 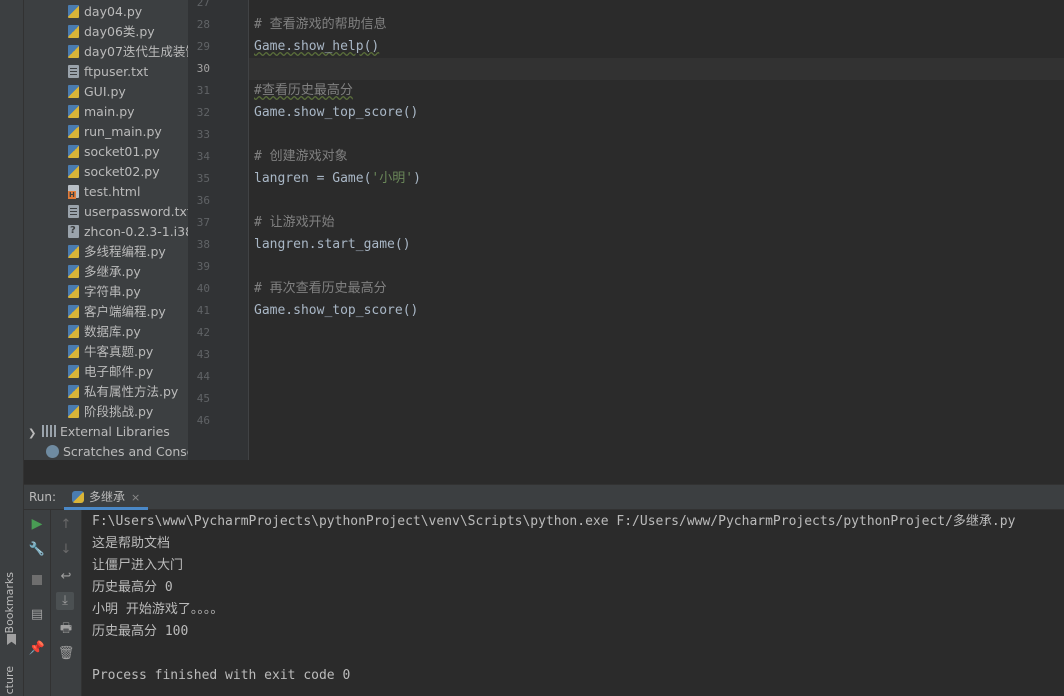 I want to click on tree-file-item: day07迭代生成装饰, so click(x=128, y=52).